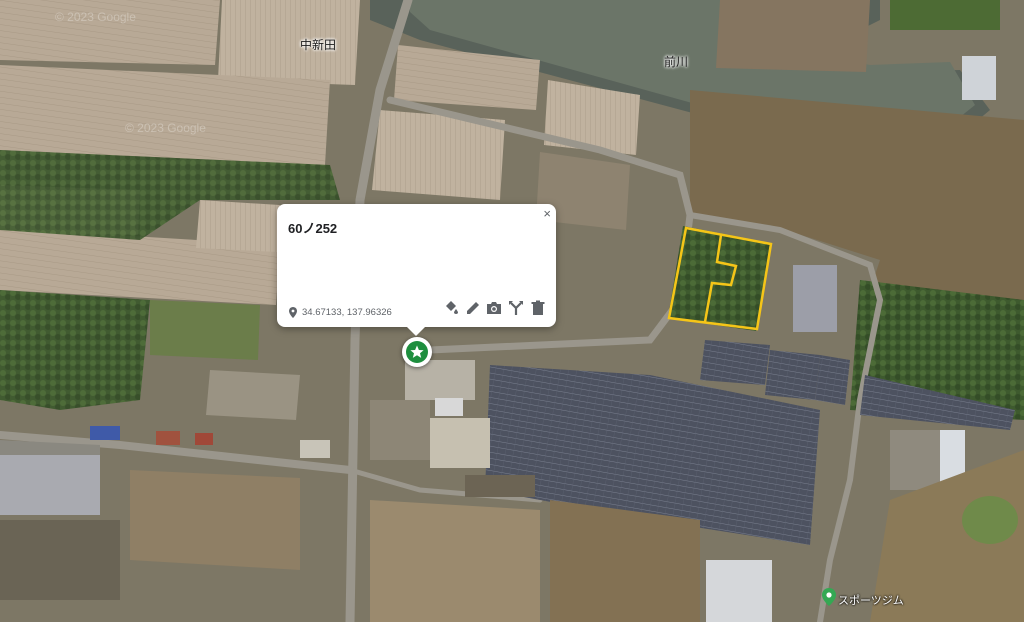 The height and width of the screenshot is (622, 1024). Describe the element at coordinates (416, 265) in the screenshot. I see `place-info-popup: 60ノ252 × 34.67133, 137.96326` at that location.